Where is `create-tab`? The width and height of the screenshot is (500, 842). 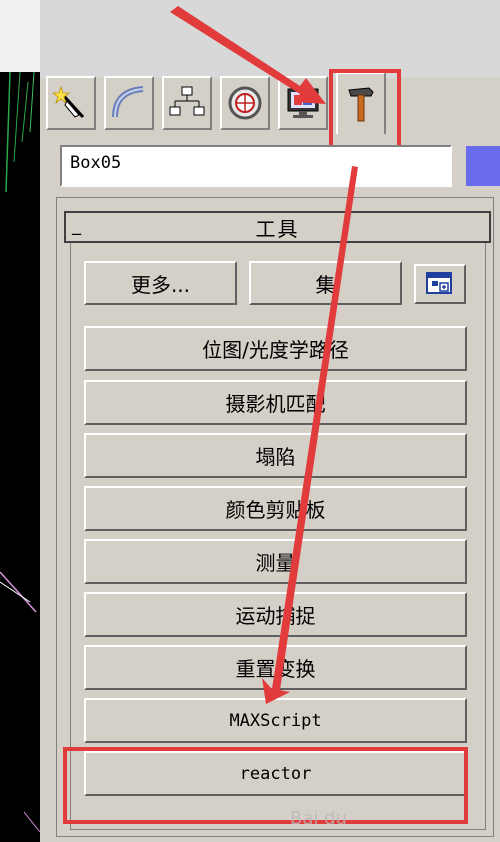
create-tab is located at coordinates (71, 103).